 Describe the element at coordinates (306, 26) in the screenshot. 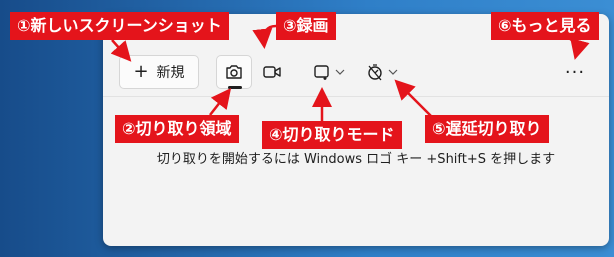

I see `callout-record: ③録画` at that location.